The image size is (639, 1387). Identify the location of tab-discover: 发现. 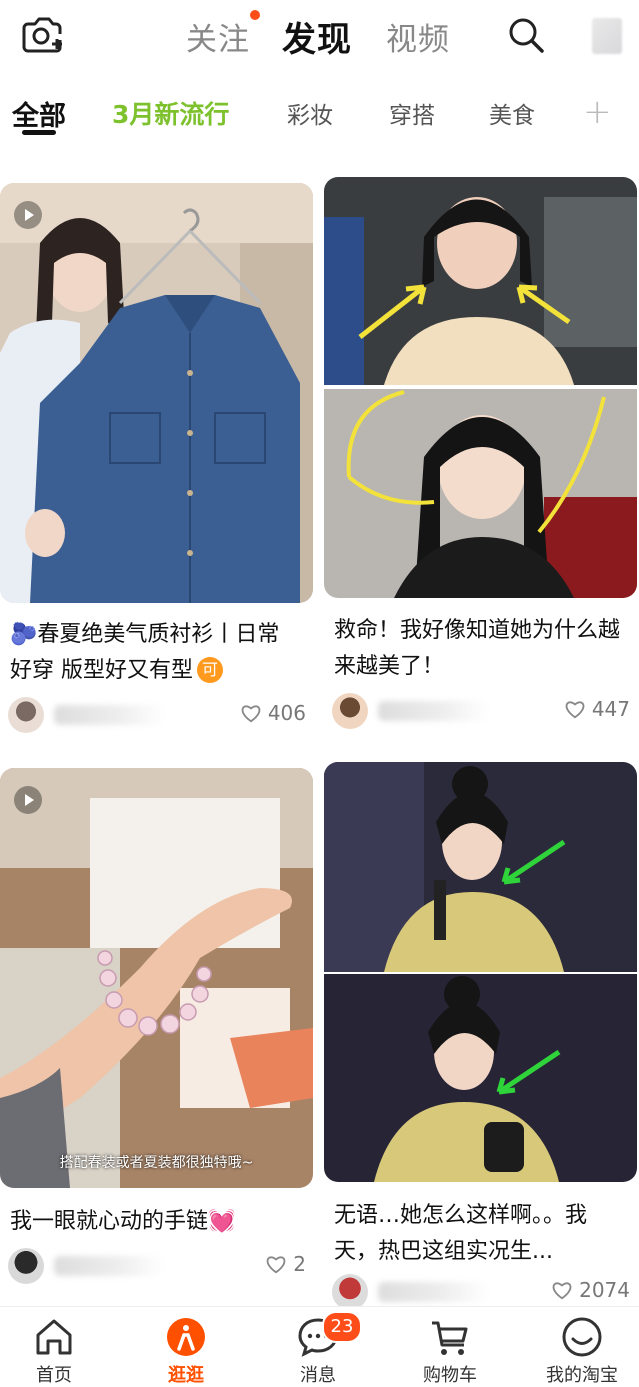
(317, 36).